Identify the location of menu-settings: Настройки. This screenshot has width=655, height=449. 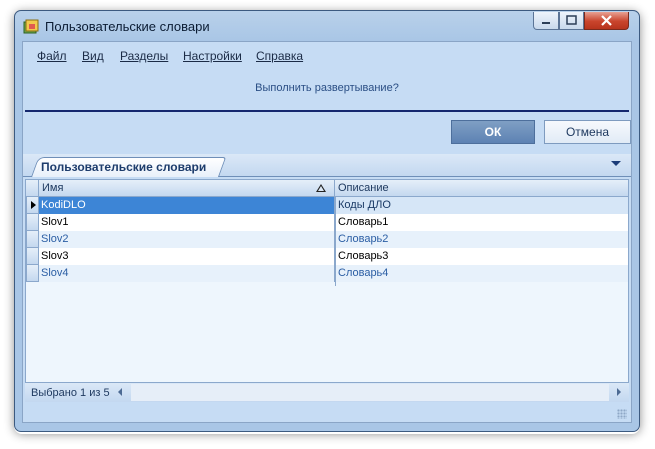
(212, 56).